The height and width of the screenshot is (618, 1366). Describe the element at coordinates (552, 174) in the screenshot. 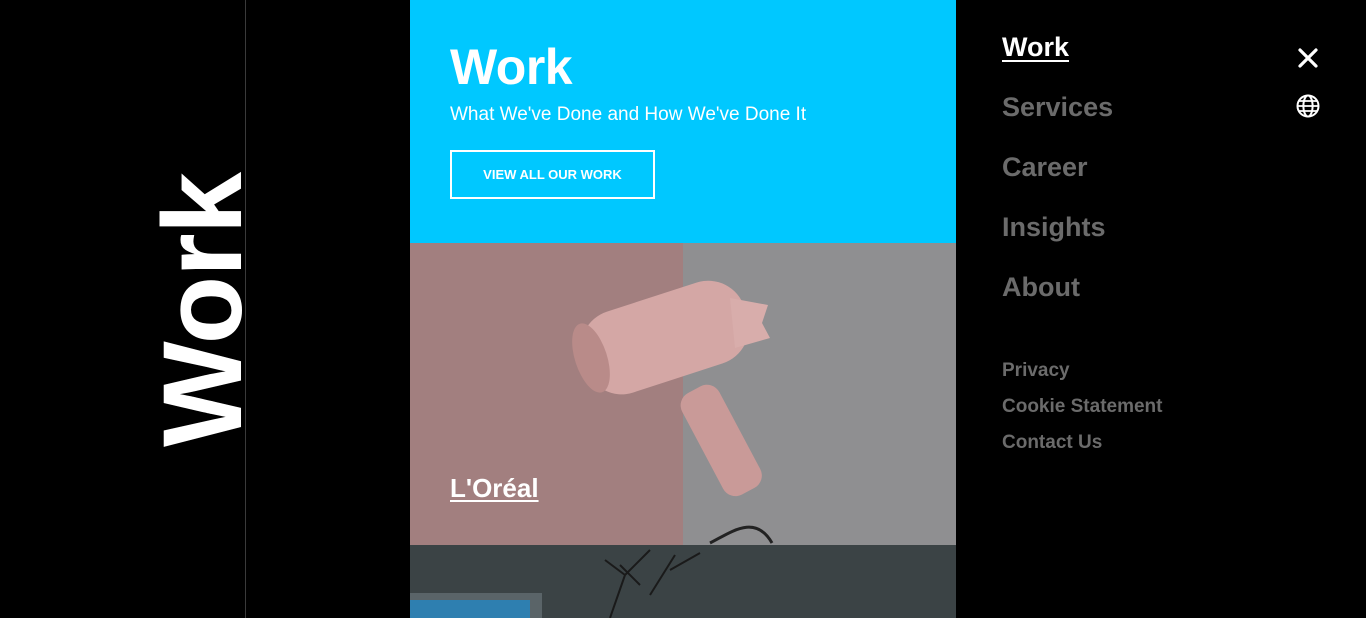

I see `view-all-work-button: VIEW ALL OUR WORK` at that location.